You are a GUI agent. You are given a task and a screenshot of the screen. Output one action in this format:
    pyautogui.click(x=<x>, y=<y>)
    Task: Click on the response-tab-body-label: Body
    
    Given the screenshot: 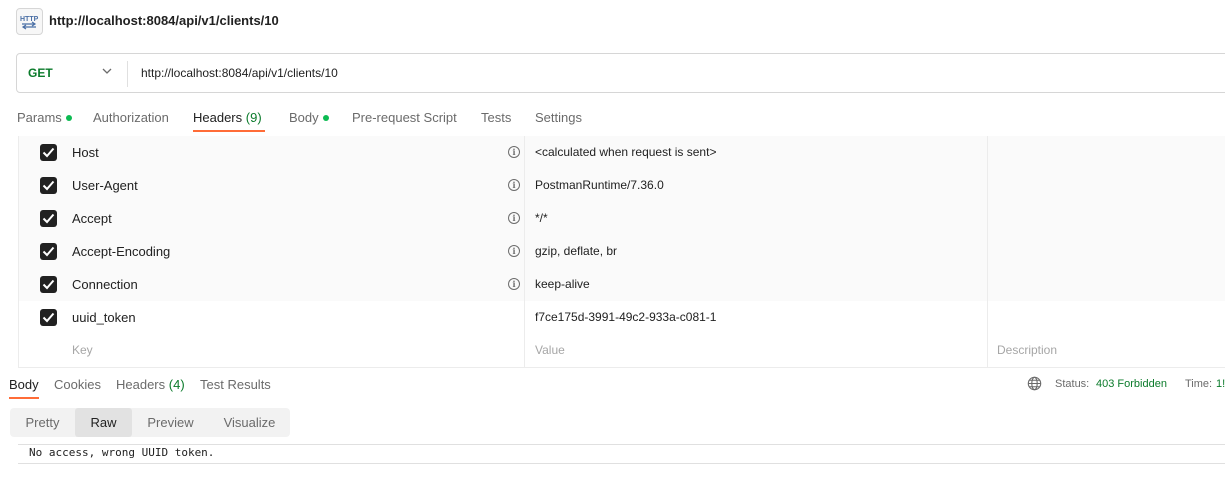 What is the action you would take?
    pyautogui.click(x=24, y=384)
    